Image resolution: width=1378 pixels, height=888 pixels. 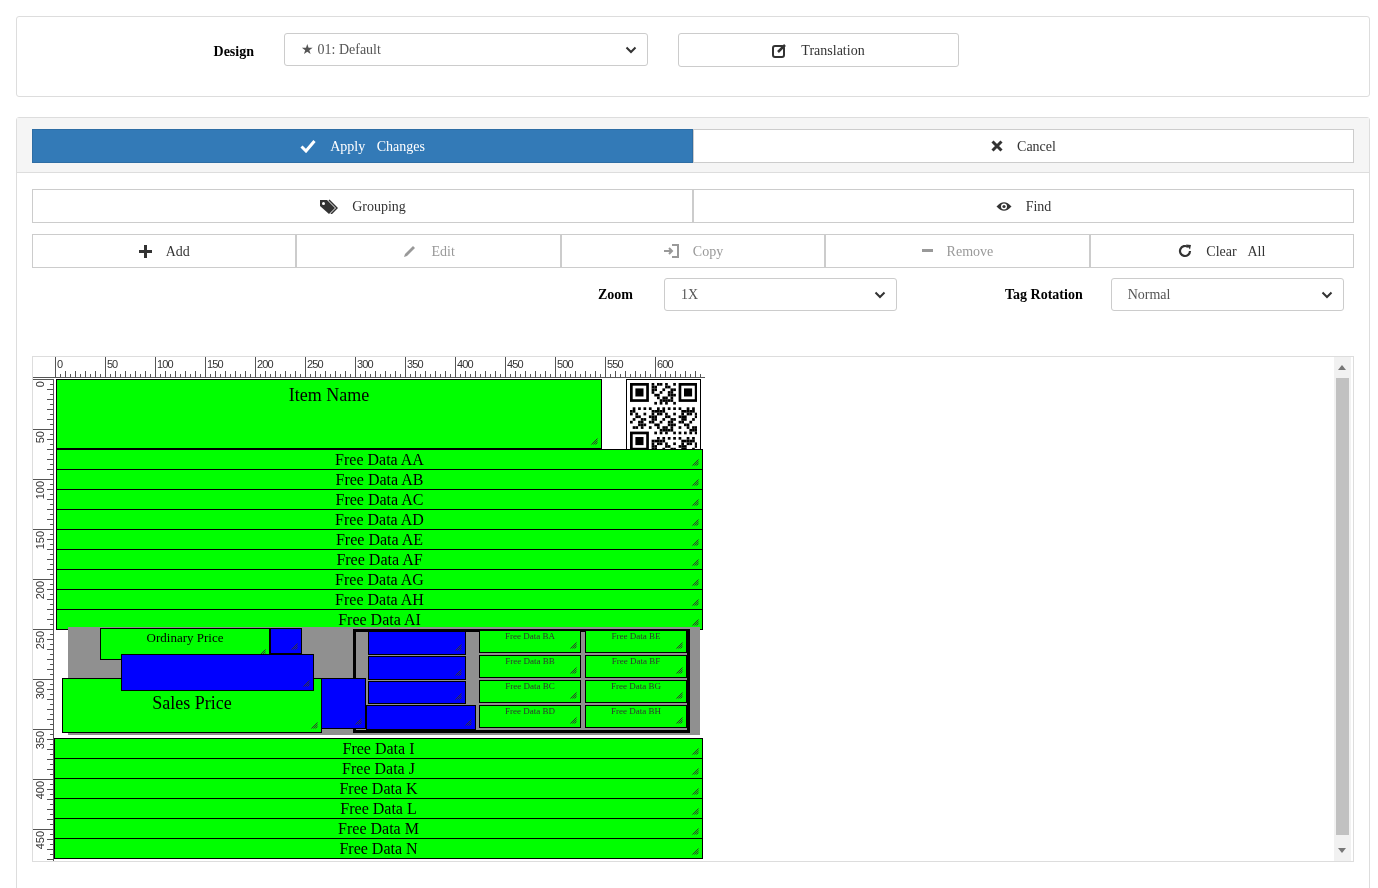 I want to click on field-label: Free Data BE, so click(x=636, y=636).